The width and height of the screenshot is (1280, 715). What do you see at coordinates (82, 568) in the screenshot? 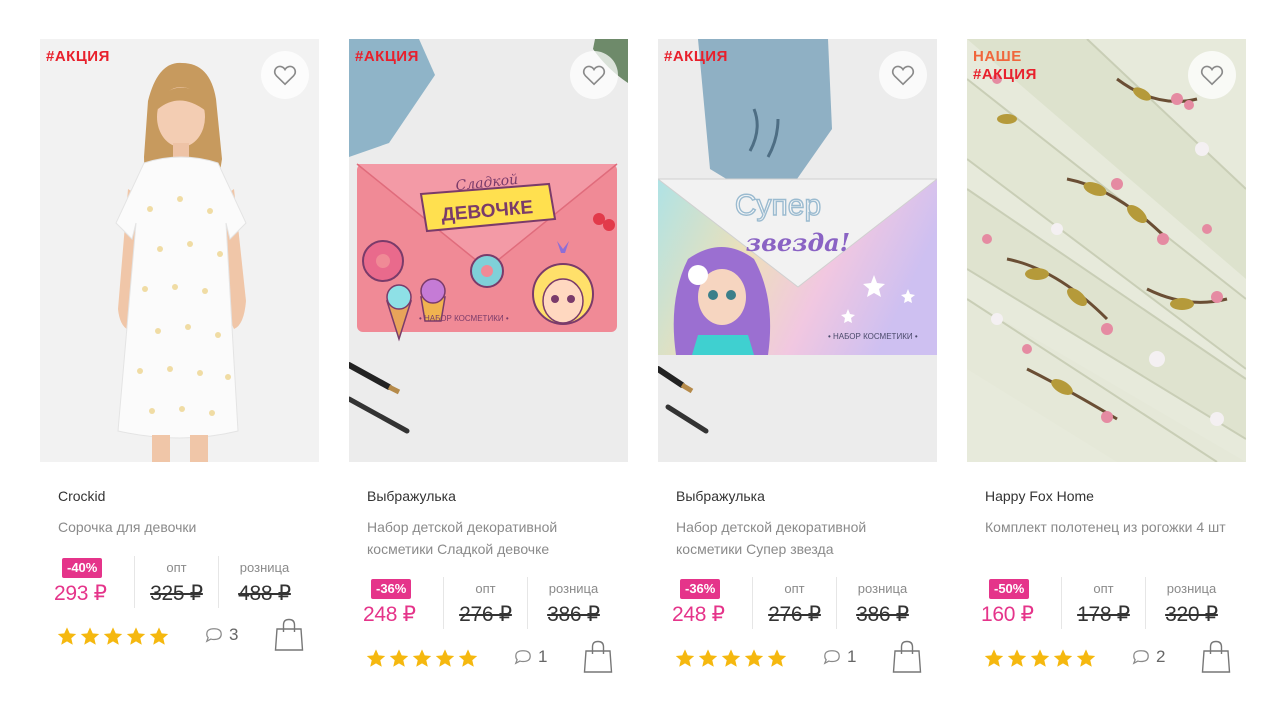
I see `discount-badge: -40%` at bounding box center [82, 568].